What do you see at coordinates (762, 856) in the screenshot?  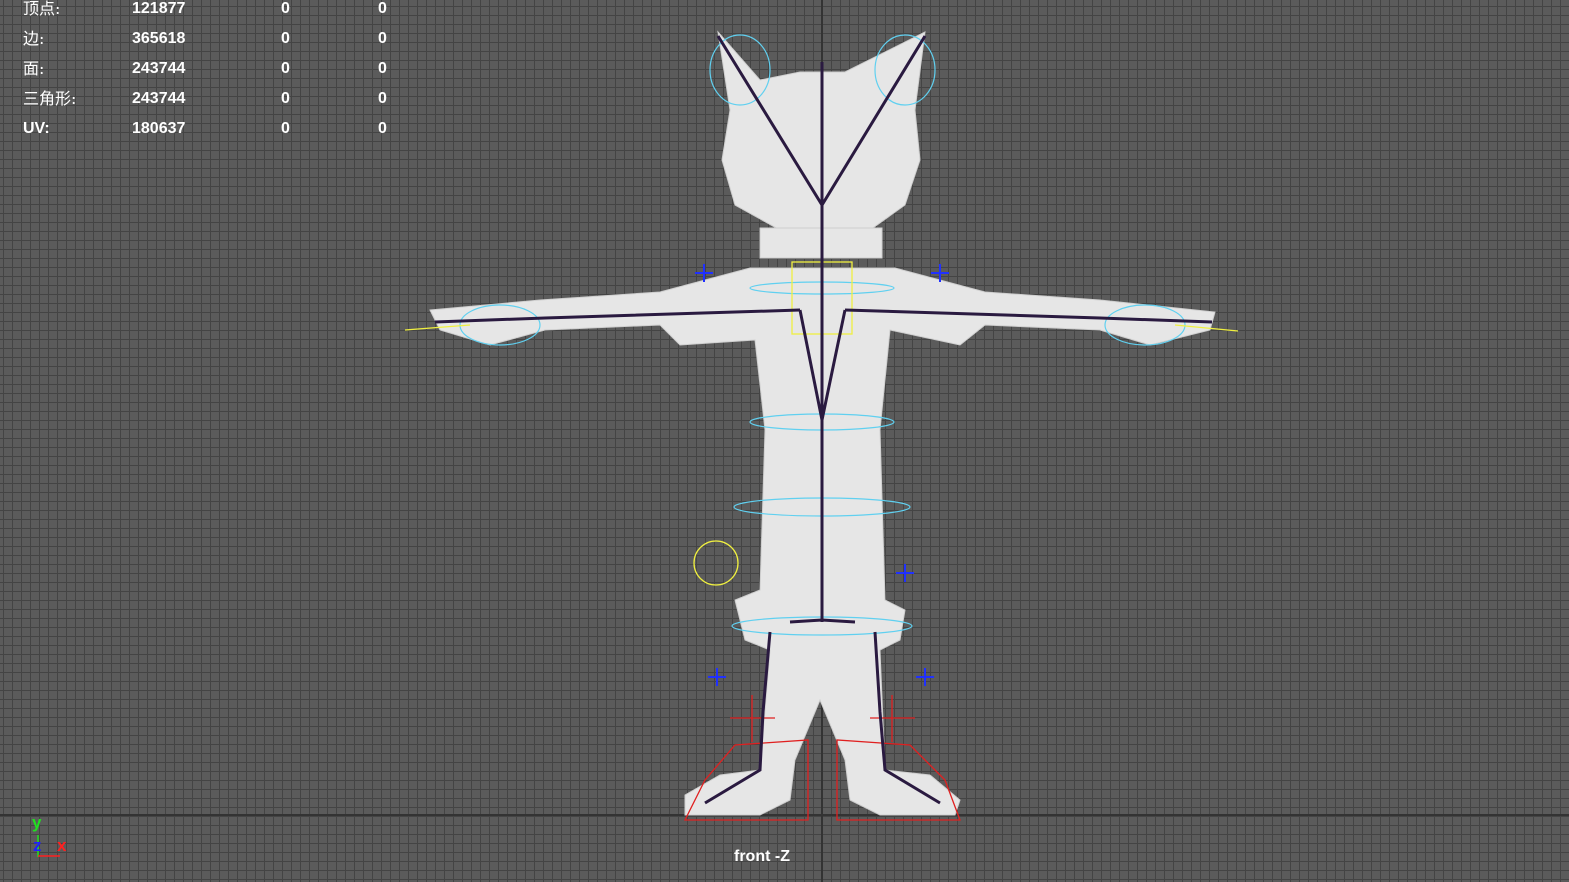 I see `camera-label: front -Z` at bounding box center [762, 856].